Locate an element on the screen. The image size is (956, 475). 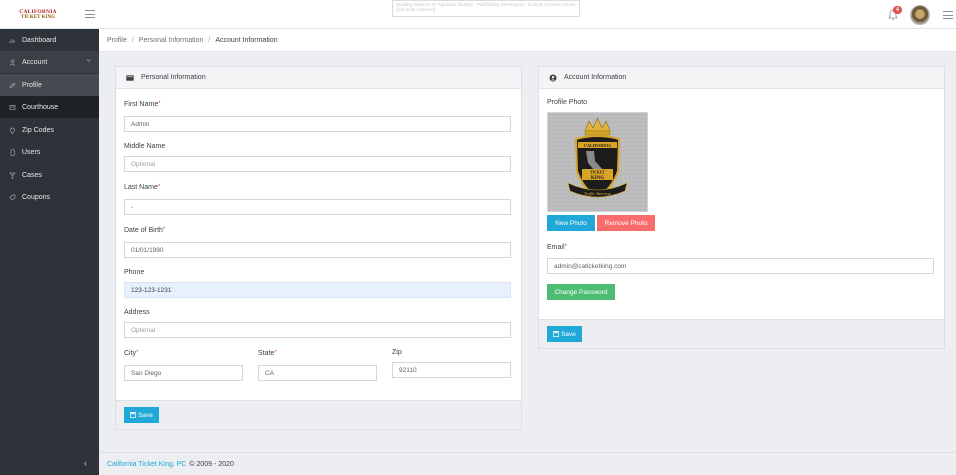
breadcrumb-item-account: Account Information is located at coordinates (246, 40).